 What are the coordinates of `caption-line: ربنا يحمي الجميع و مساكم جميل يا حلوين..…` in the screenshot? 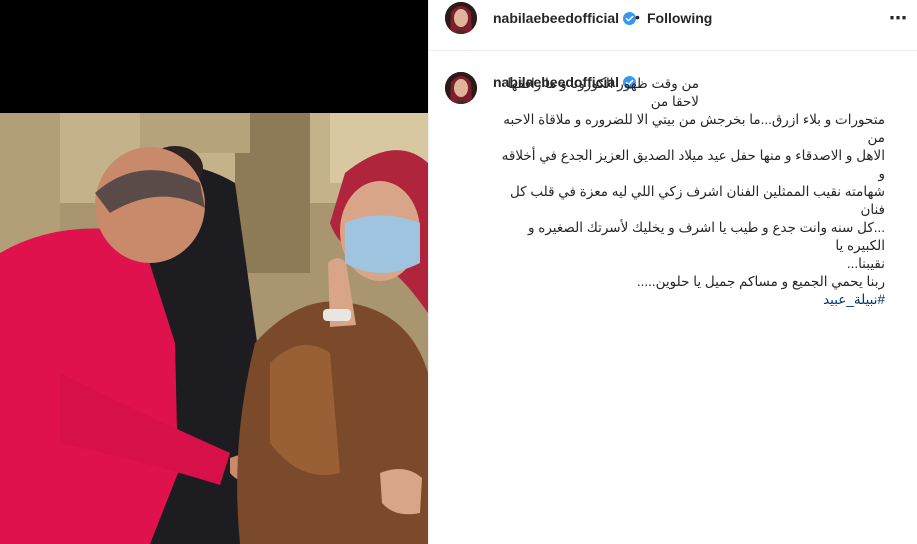 It's located at (760, 281).